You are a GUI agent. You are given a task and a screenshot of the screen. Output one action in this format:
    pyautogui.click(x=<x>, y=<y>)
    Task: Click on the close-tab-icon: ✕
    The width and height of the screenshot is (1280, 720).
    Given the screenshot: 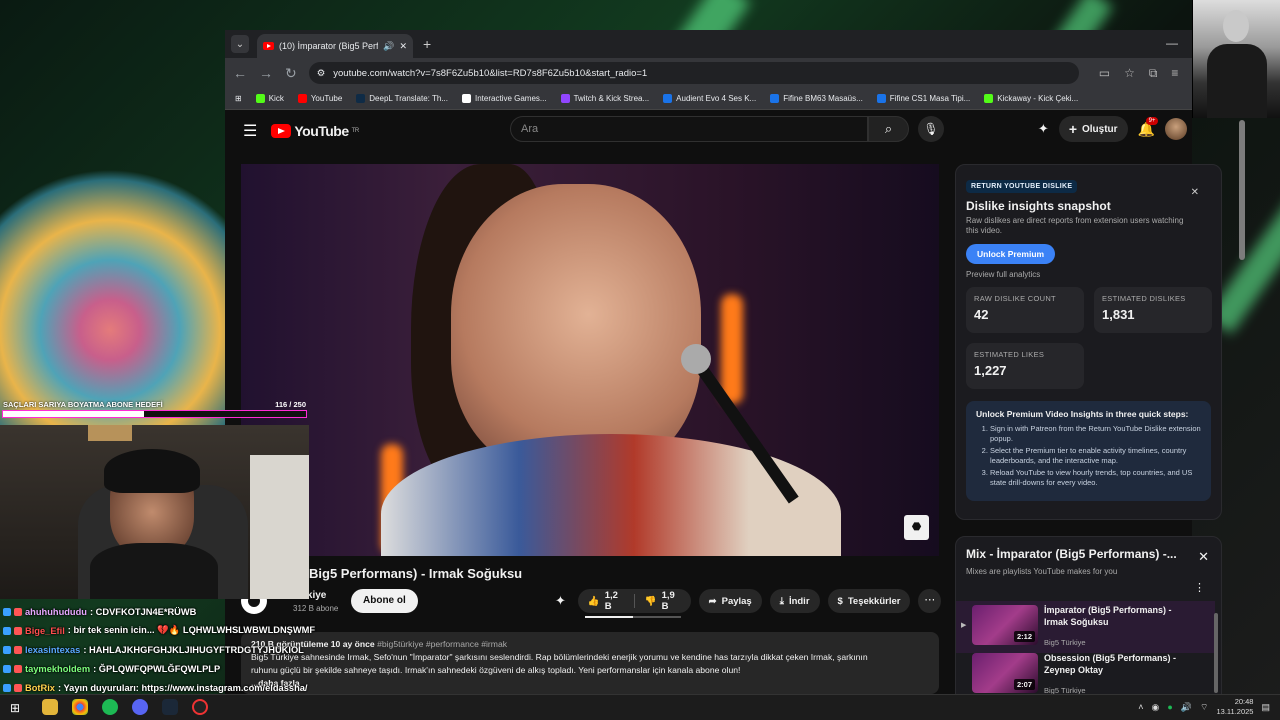 What is the action you would take?
    pyautogui.click(x=403, y=46)
    